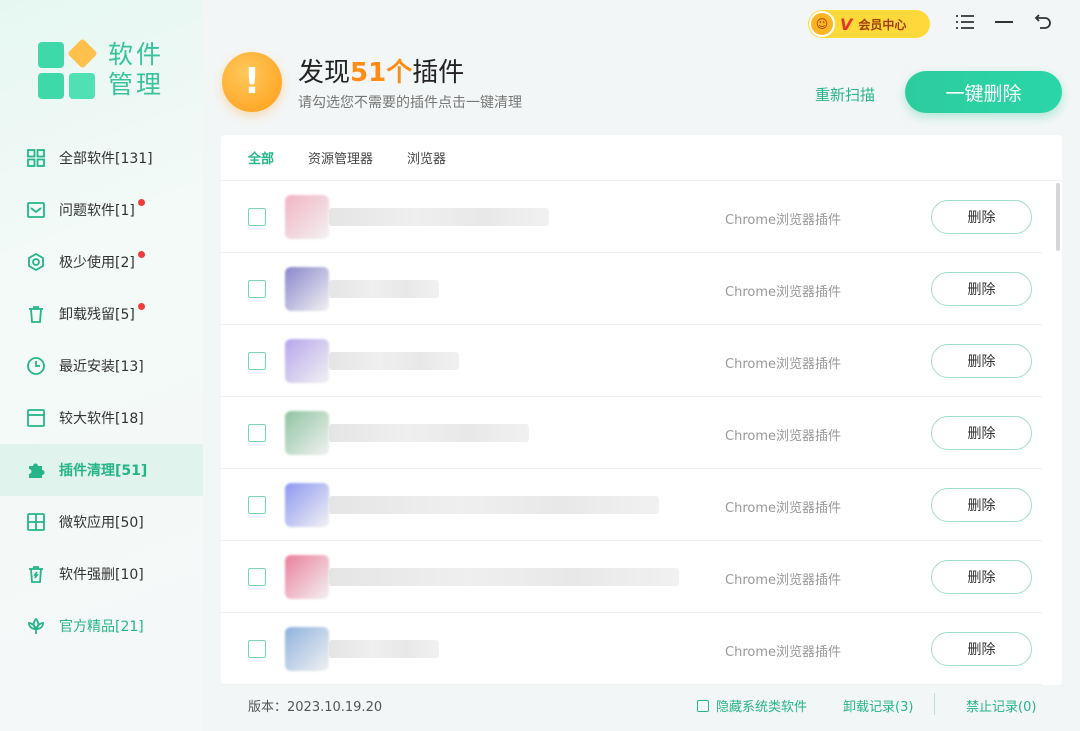 The image size is (1080, 731). Describe the element at coordinates (846, 24) in the screenshot. I see `vip-v-badge: V` at that location.